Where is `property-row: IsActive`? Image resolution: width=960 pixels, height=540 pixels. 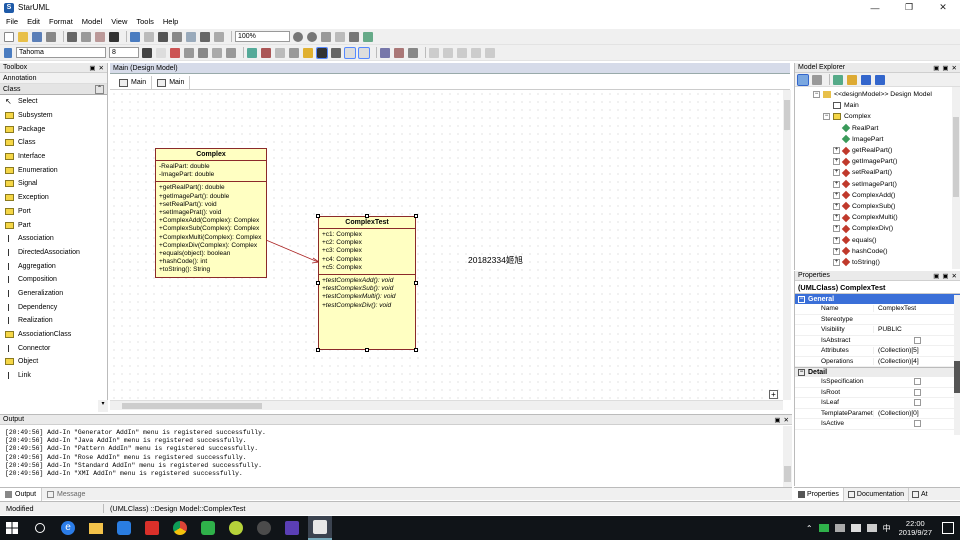 property-row: IsActive is located at coordinates (877, 424).